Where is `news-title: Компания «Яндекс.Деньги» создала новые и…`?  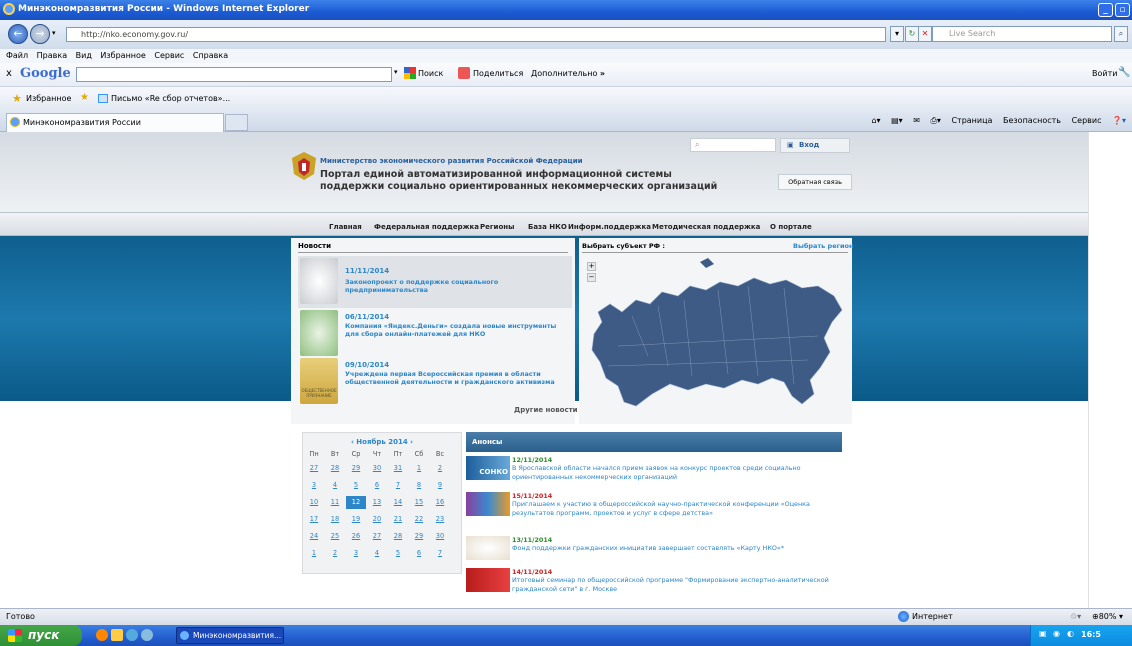
news-title: Компания «Яндекс.Деньги» создала новые и… is located at coordinates (456, 330).